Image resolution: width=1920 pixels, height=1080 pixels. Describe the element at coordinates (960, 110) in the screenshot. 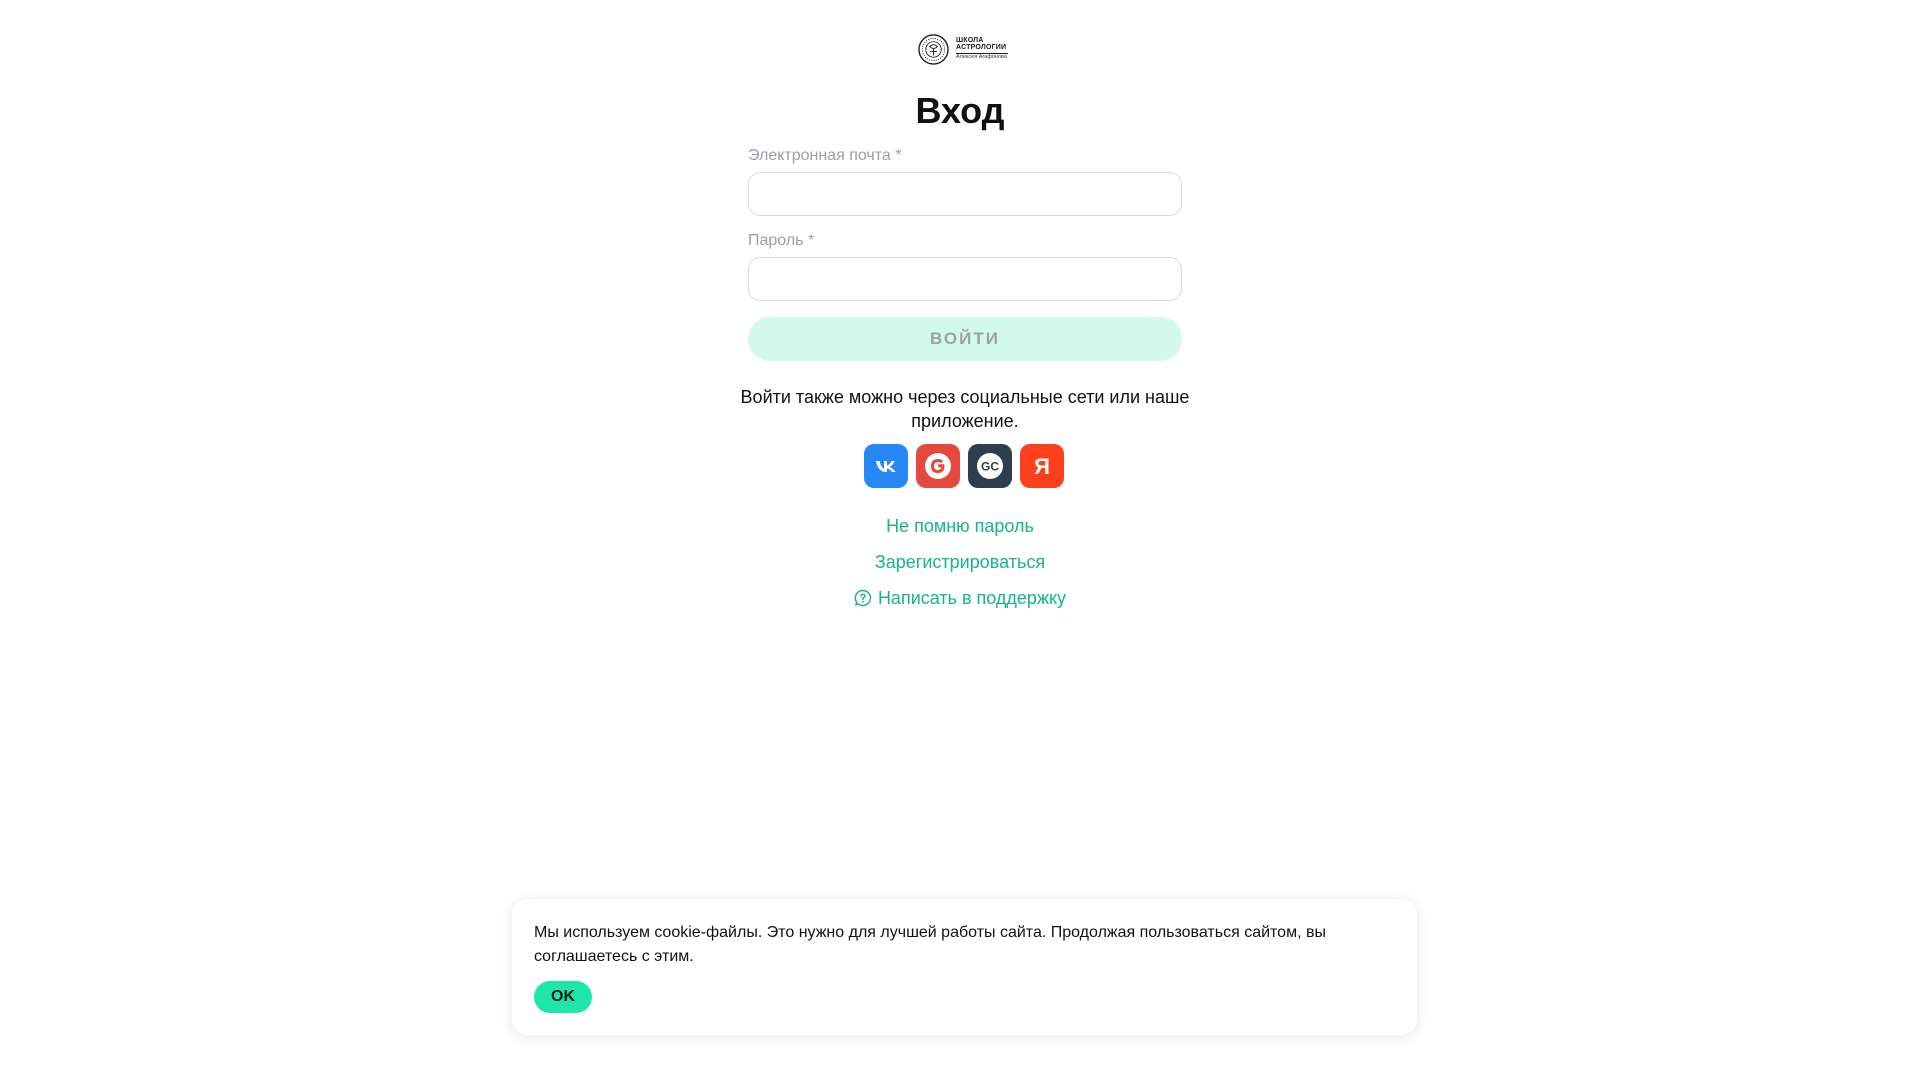

I see `page-title: Вход` at that location.